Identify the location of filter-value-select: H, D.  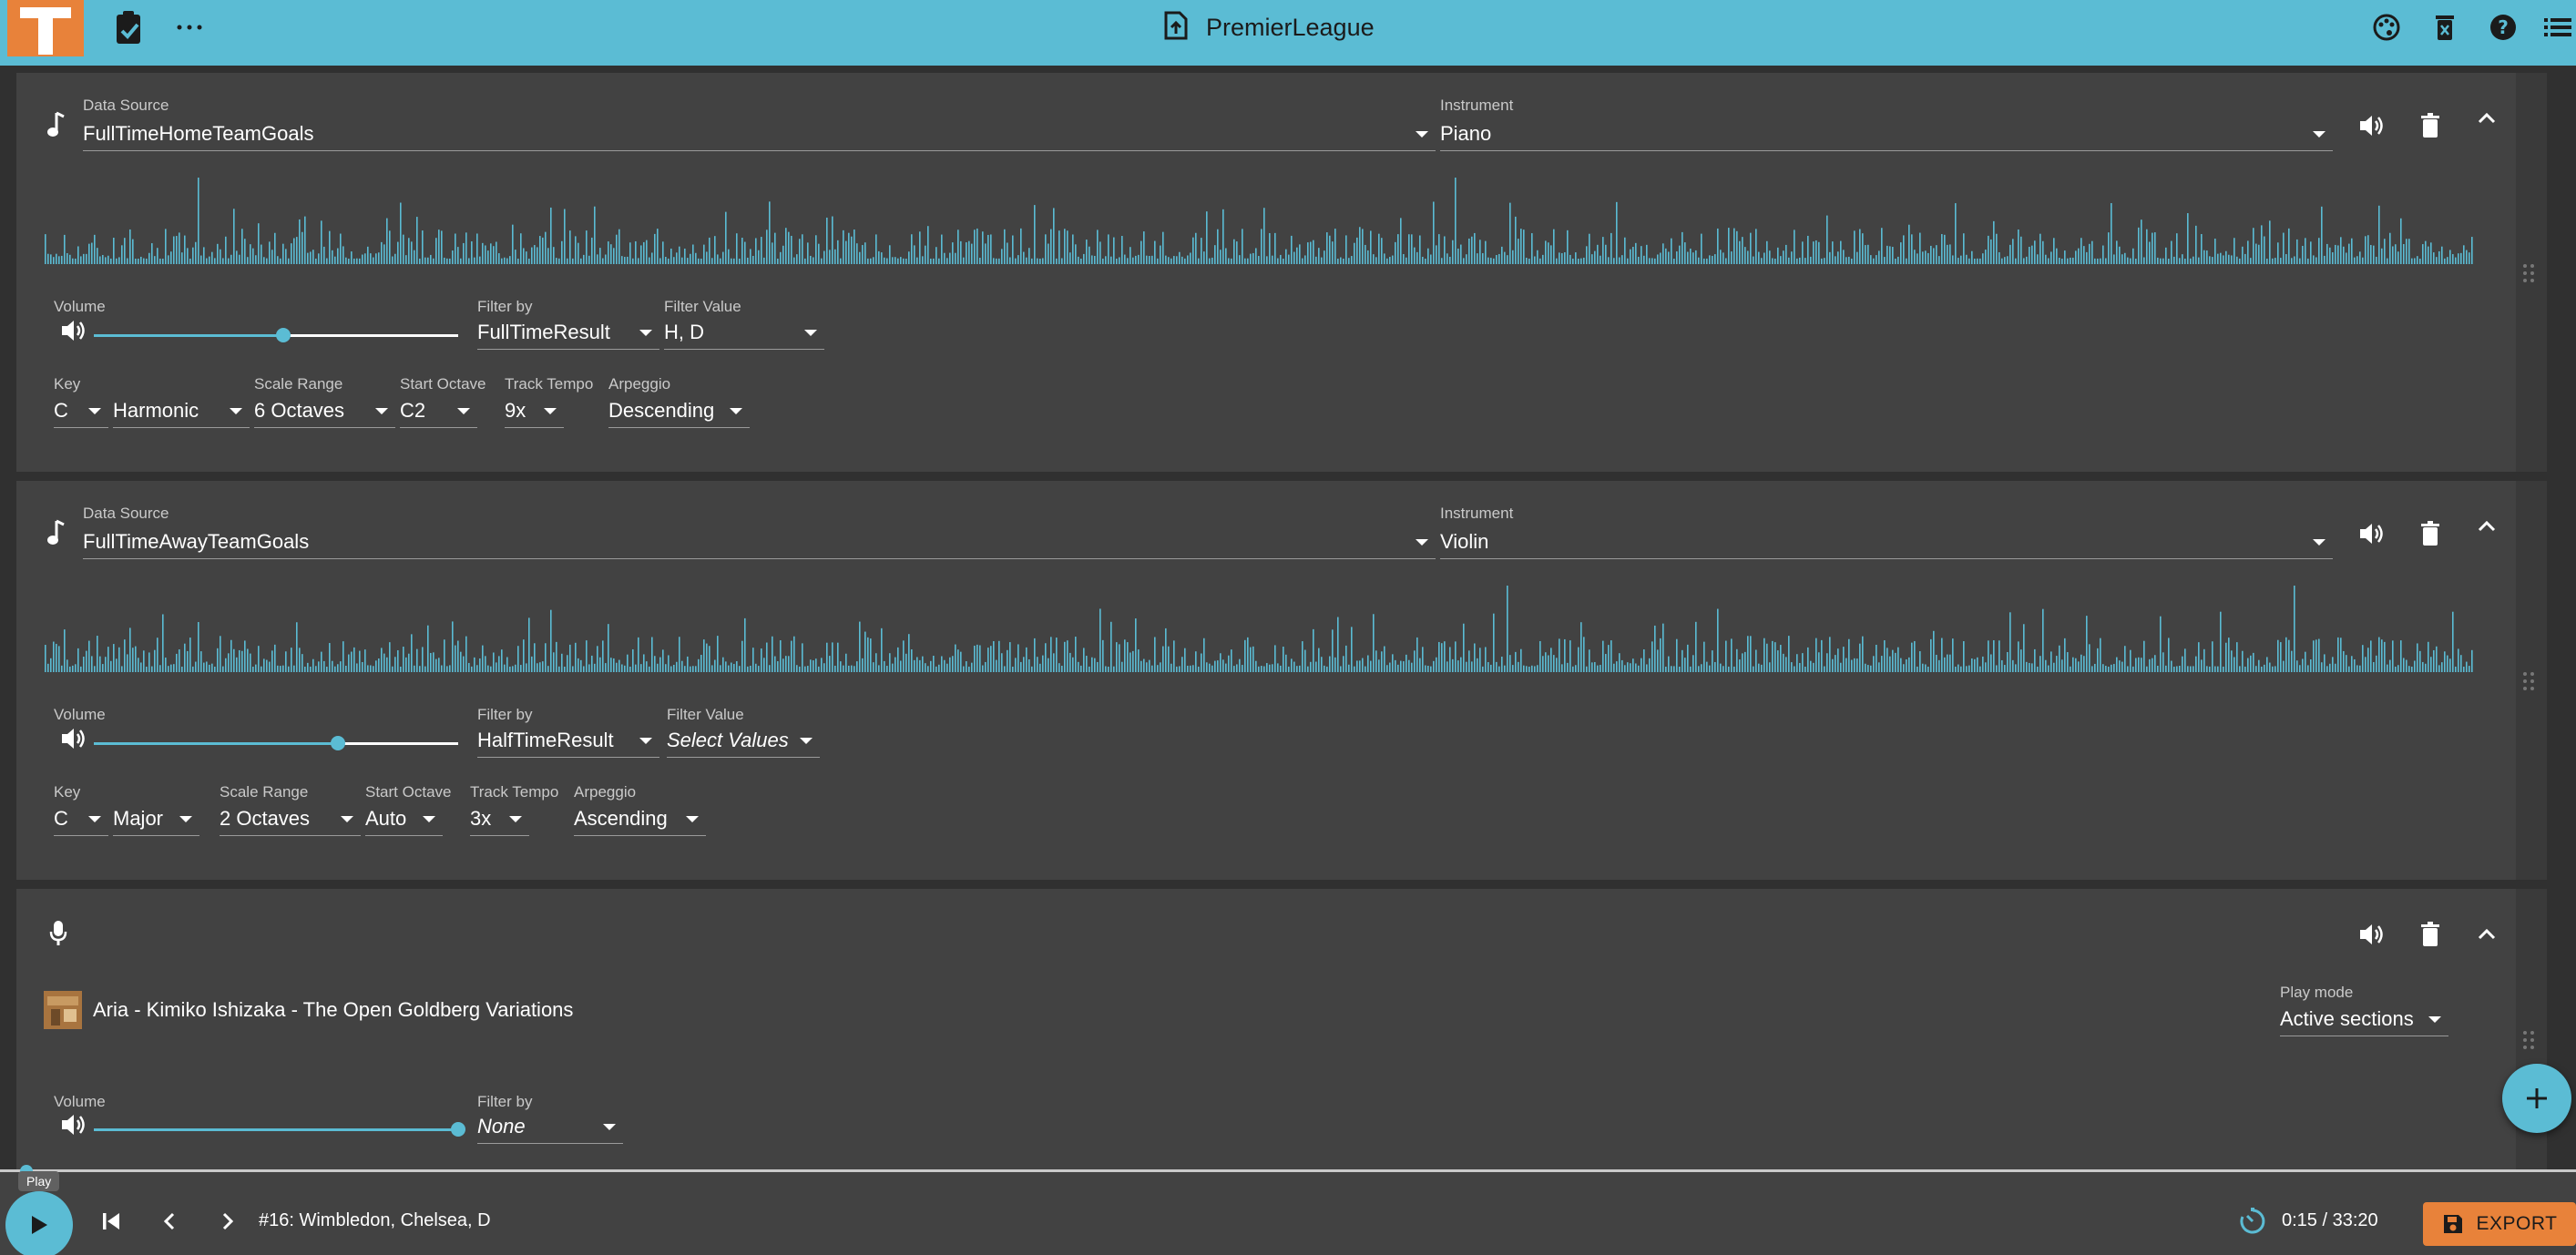
(744, 334).